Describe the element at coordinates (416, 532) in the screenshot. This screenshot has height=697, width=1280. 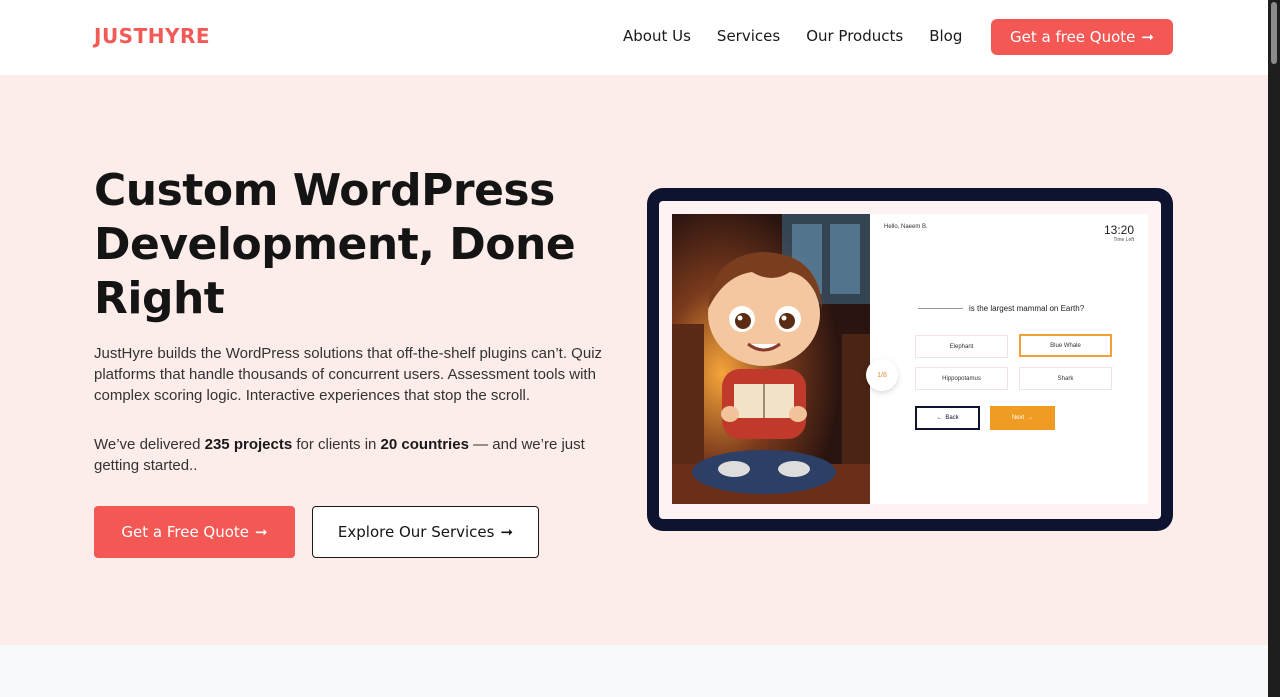
I see `hero-secondary-label: Explore Our Services` at that location.